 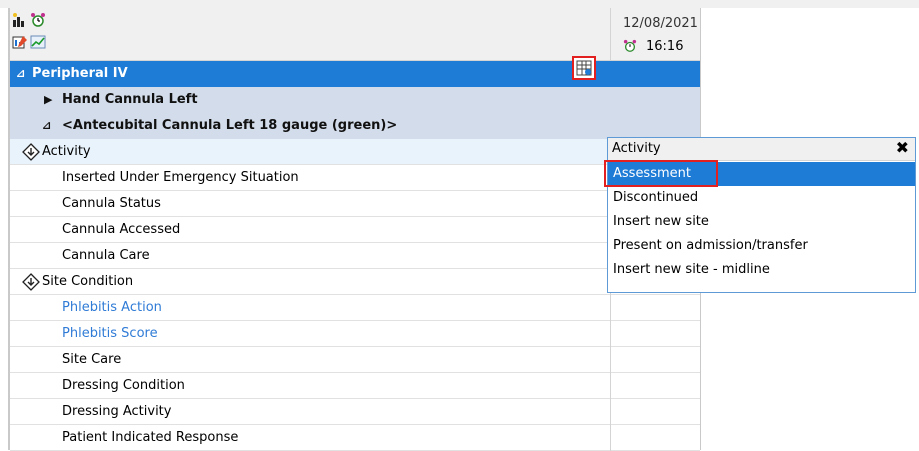 What do you see at coordinates (20, 20) in the screenshot?
I see `chart-icon` at bounding box center [20, 20].